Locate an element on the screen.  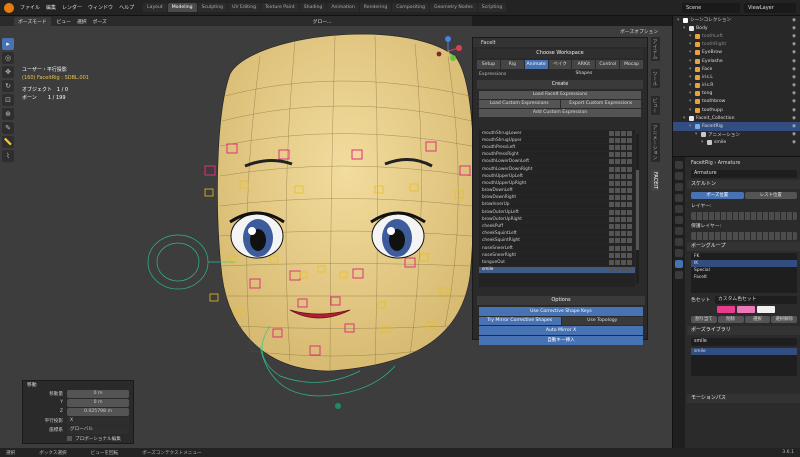
expression-list-item: mouthShrugLower is located at coordinates (557, 134).